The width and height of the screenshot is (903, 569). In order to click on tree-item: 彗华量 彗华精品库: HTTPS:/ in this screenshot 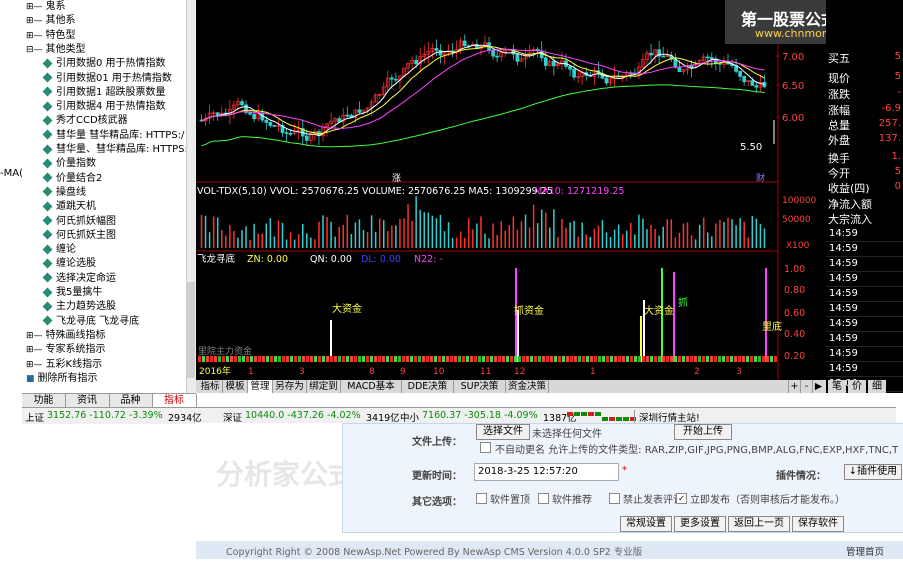, I will do `click(113, 136)`.